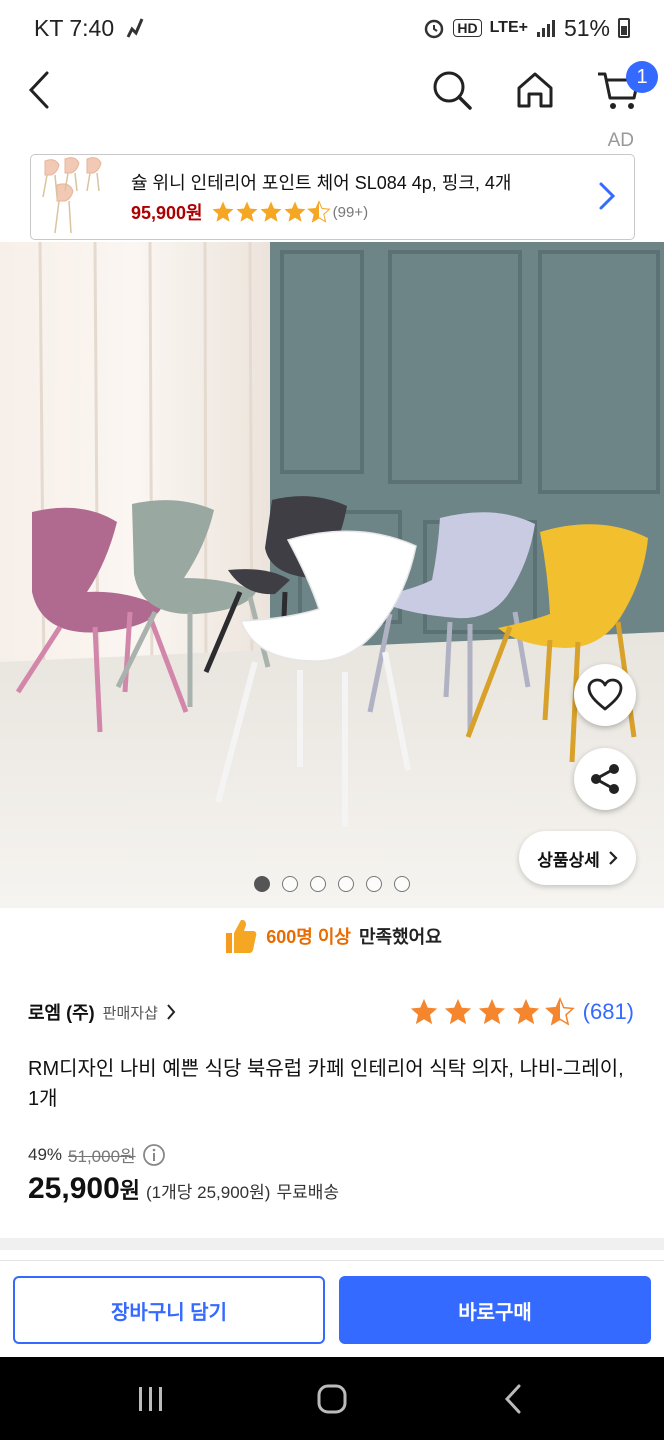 This screenshot has width=664, height=1440. Describe the element at coordinates (608, 1011) in the screenshot. I see `review-count: (681)` at that location.